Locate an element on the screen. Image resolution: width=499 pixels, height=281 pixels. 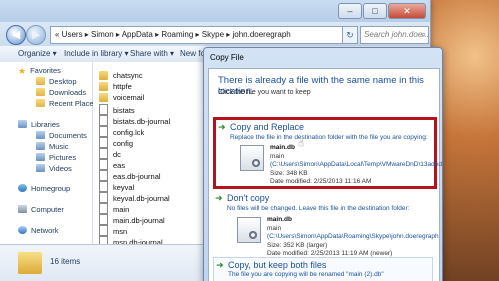
file-list-item: eas is located at coordinates (112, 164).